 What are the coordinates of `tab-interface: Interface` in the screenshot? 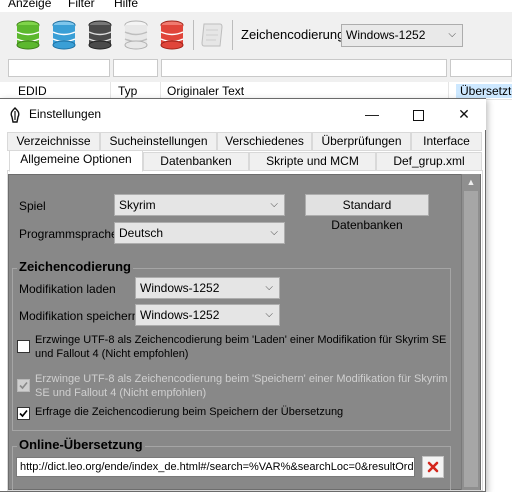 It's located at (446, 141).